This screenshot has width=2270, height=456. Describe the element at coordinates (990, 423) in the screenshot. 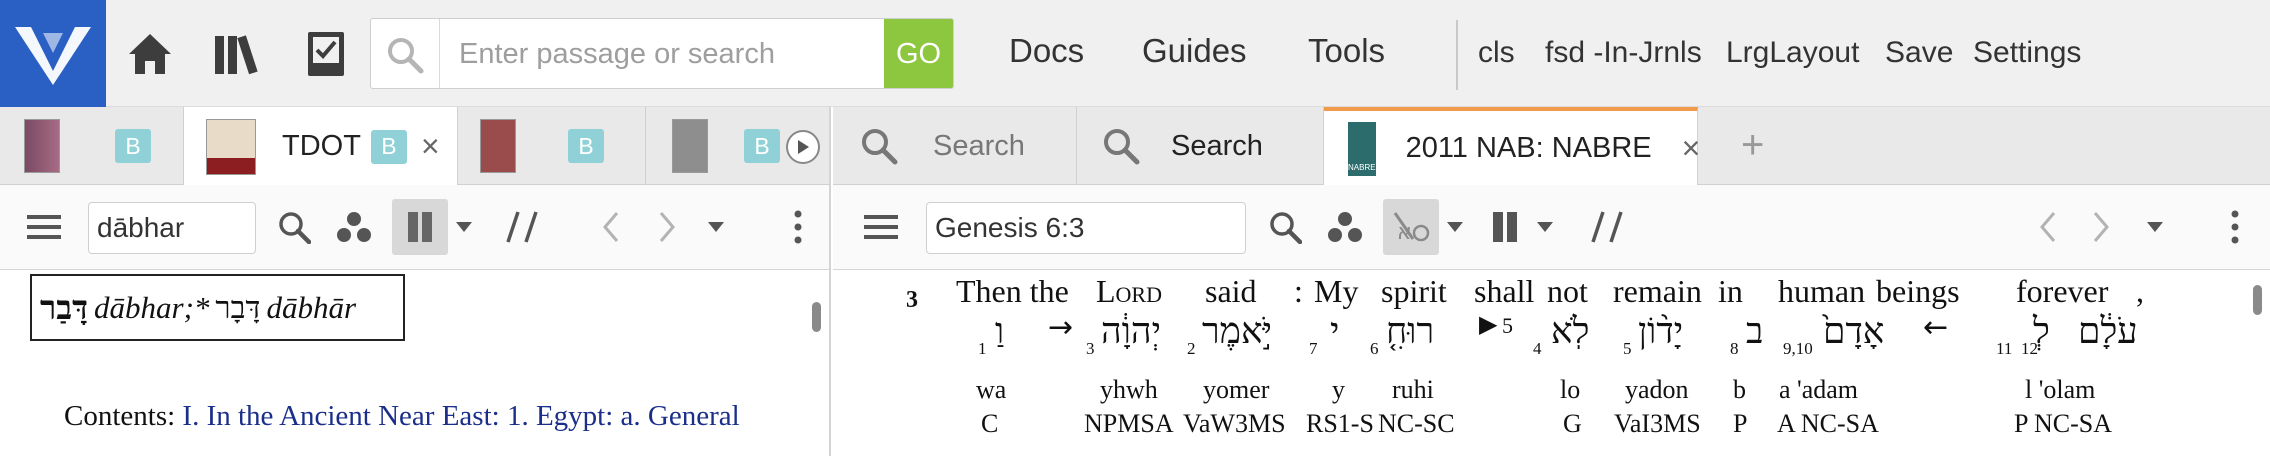

I see `morphology: C` at that location.